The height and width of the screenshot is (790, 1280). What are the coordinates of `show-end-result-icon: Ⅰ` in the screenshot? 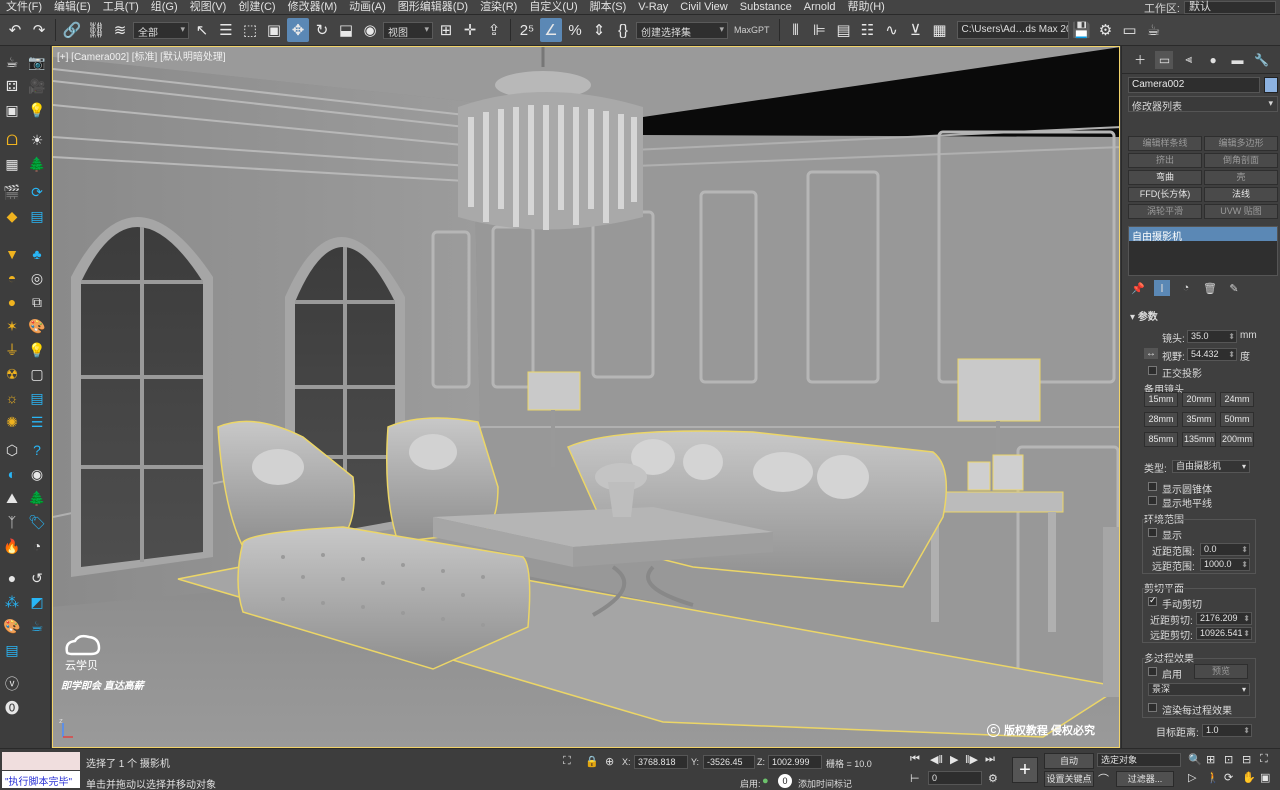 It's located at (1162, 288).